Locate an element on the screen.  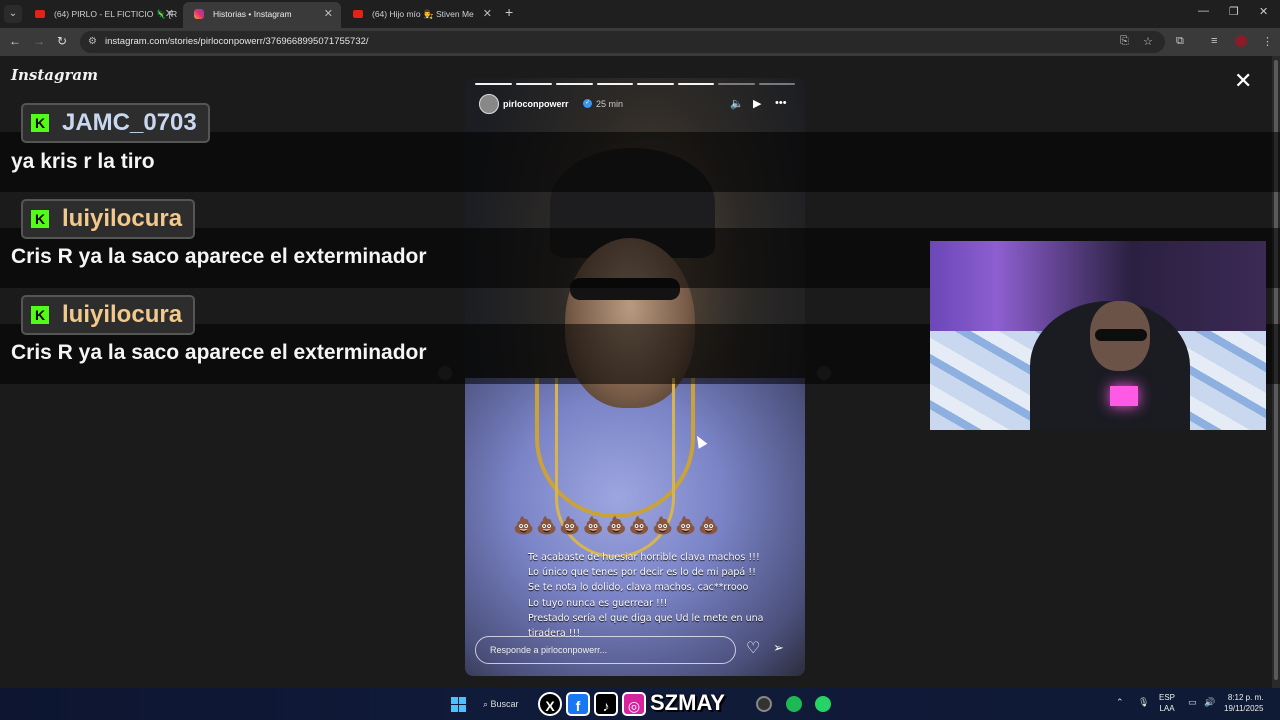
volume-icon: 🔈 is located at coordinates (737, 103).